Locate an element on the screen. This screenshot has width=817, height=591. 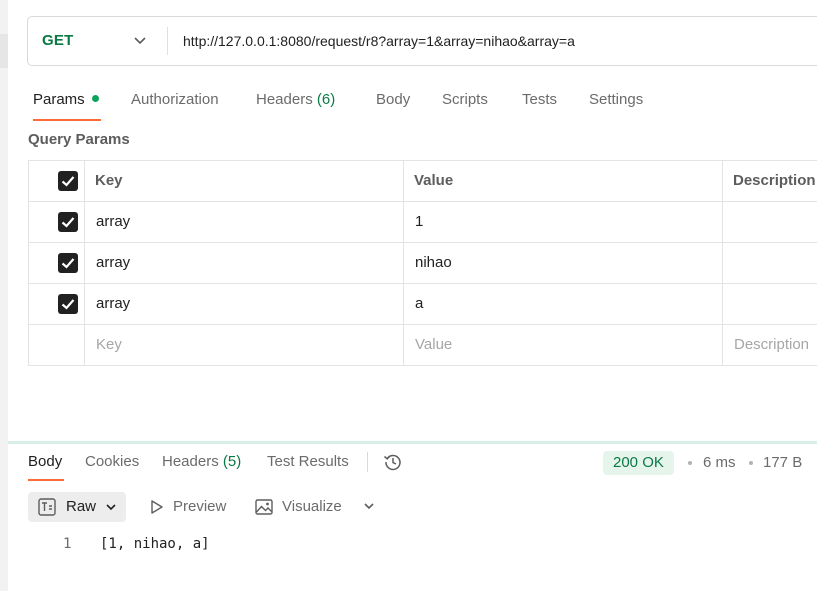
response-tab-cookies: Cookies is located at coordinates (112, 462).